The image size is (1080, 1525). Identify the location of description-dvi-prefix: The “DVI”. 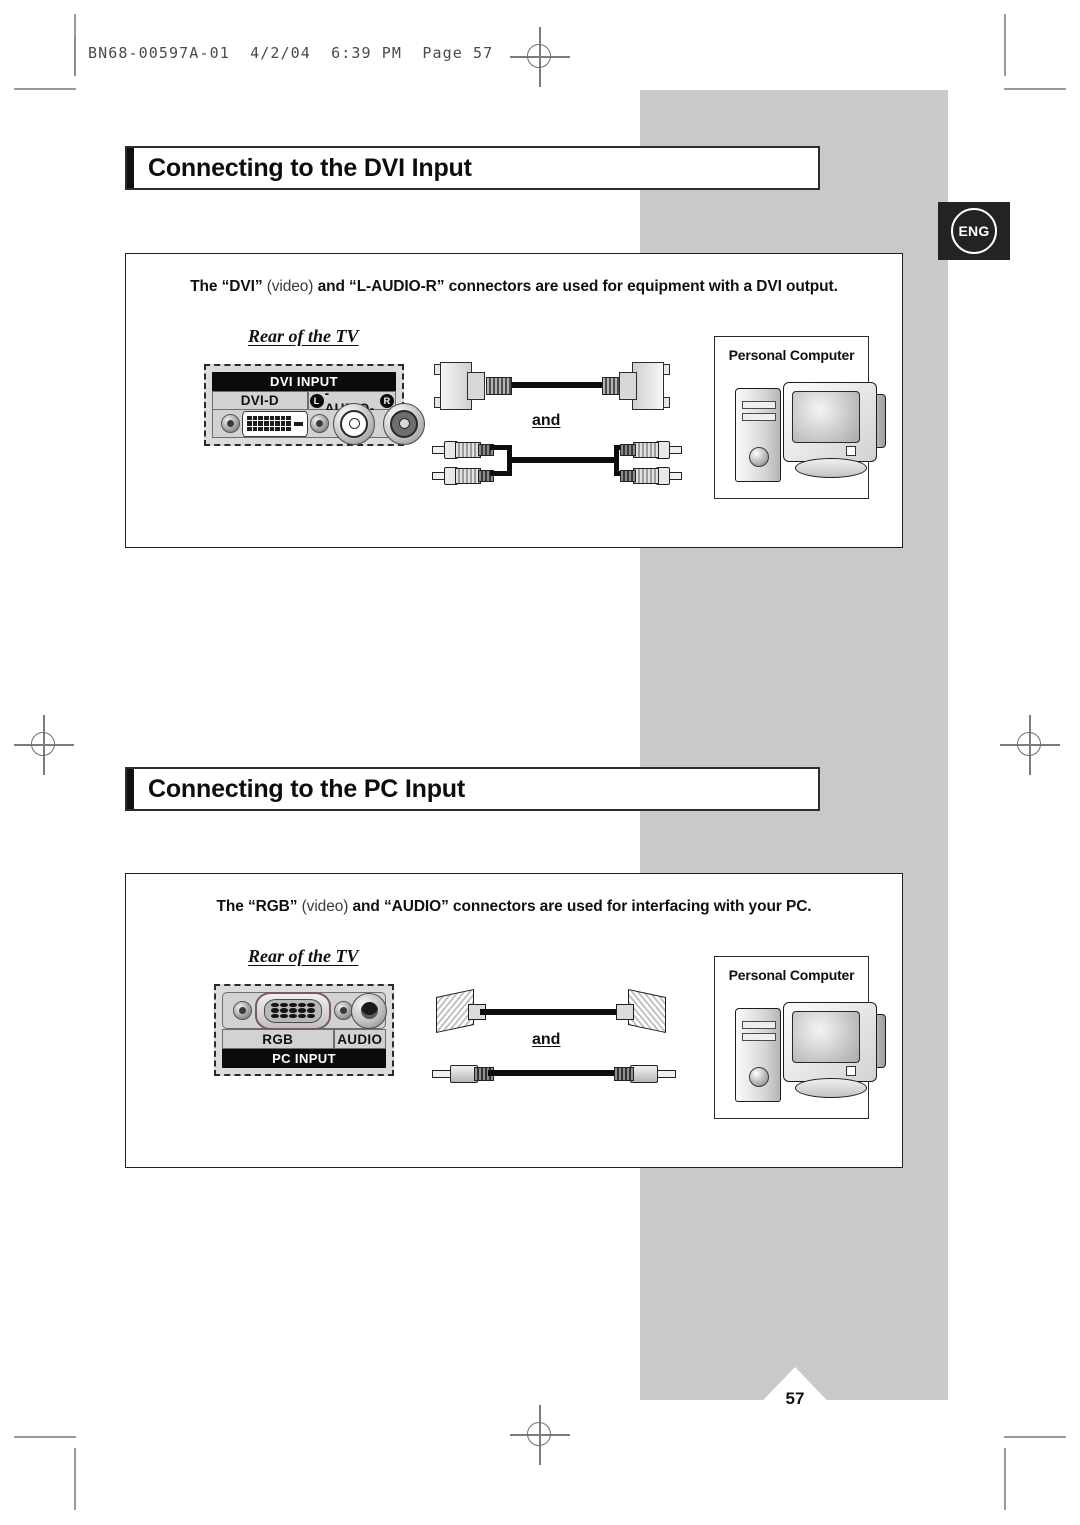
(228, 286).